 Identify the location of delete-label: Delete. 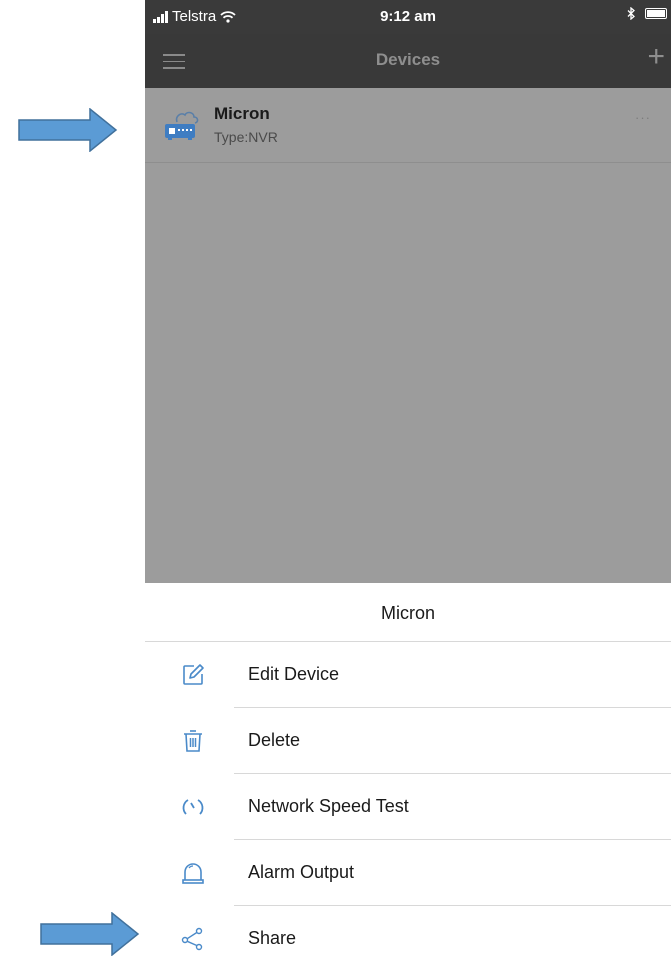
(274, 740).